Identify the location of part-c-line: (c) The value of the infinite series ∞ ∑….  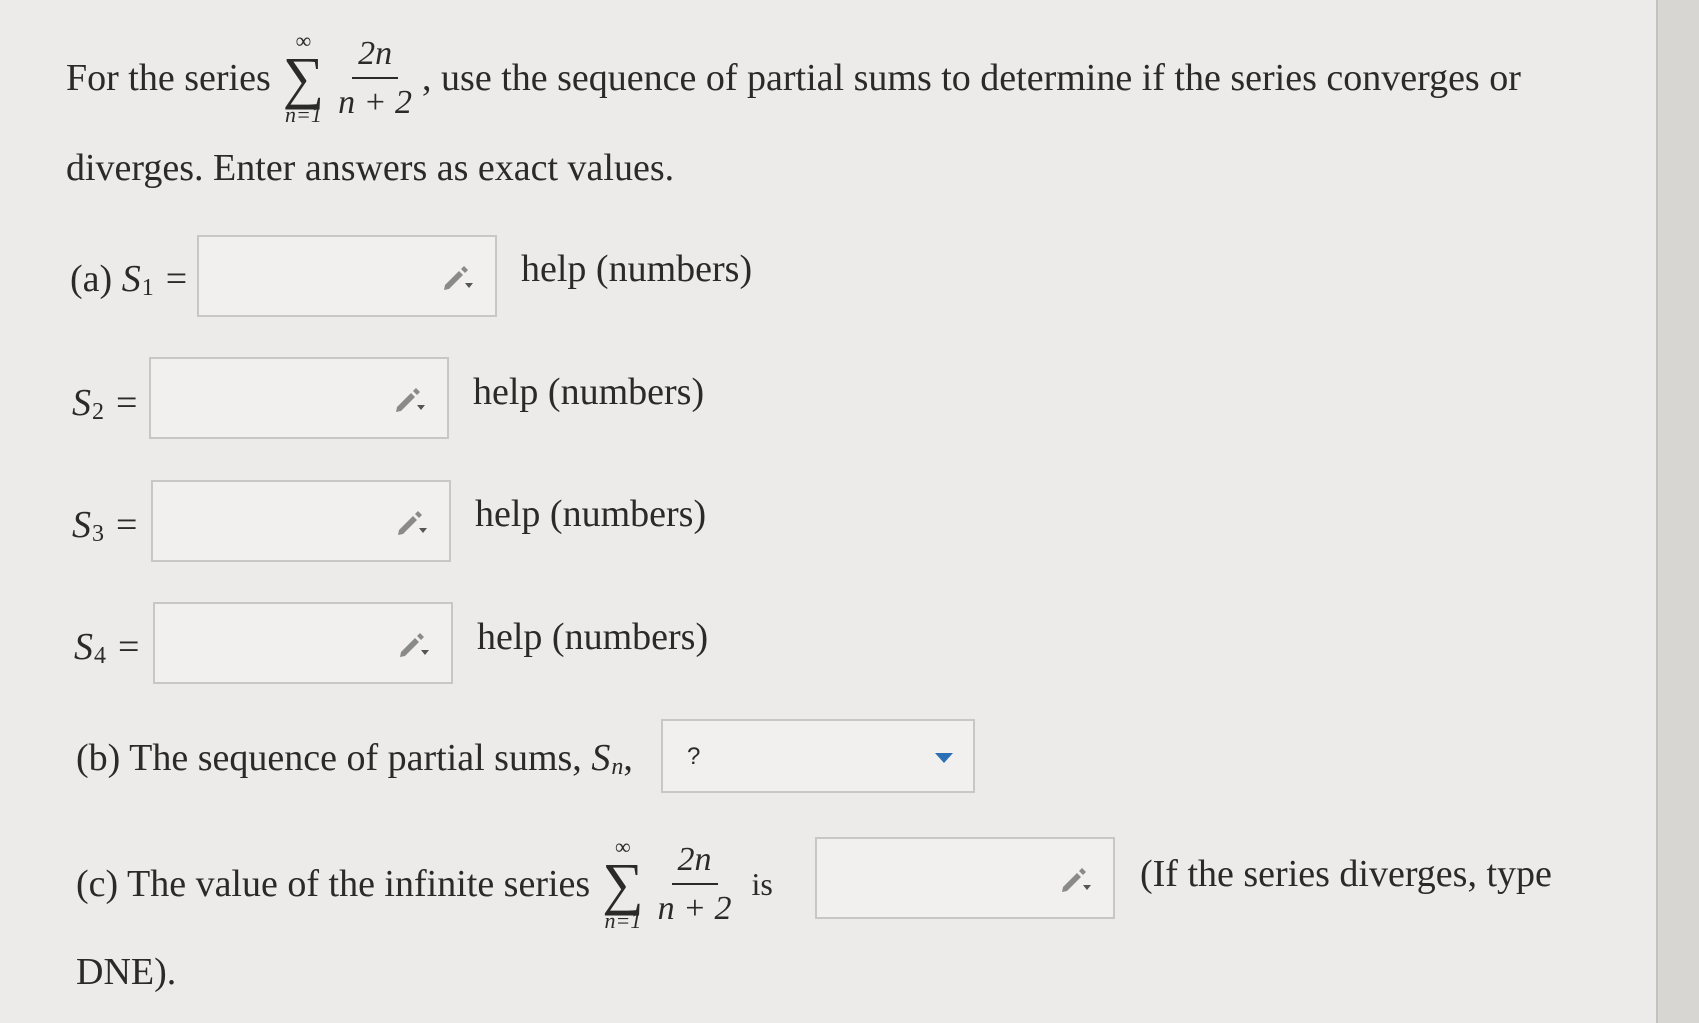
(424, 884).